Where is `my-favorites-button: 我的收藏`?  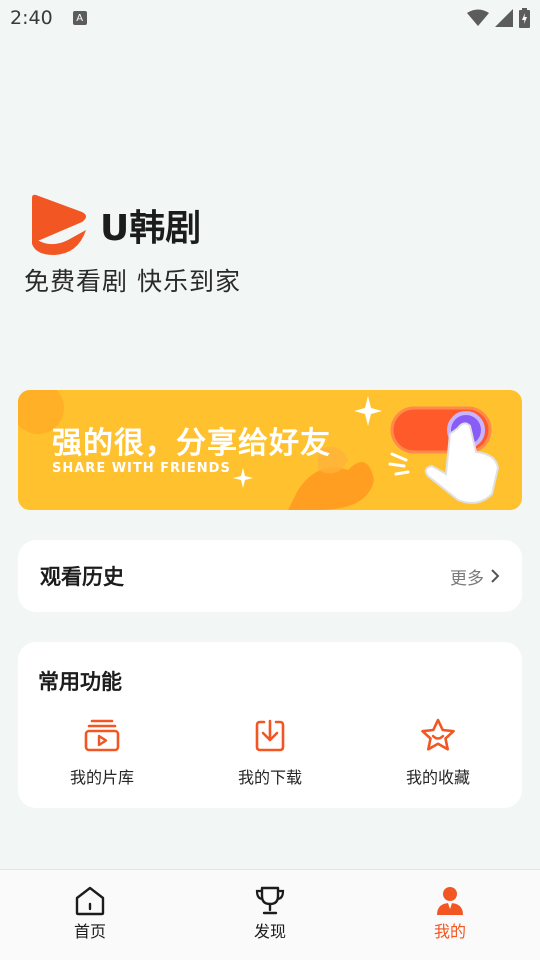 my-favorites-button: 我的收藏 is located at coordinates (438, 753).